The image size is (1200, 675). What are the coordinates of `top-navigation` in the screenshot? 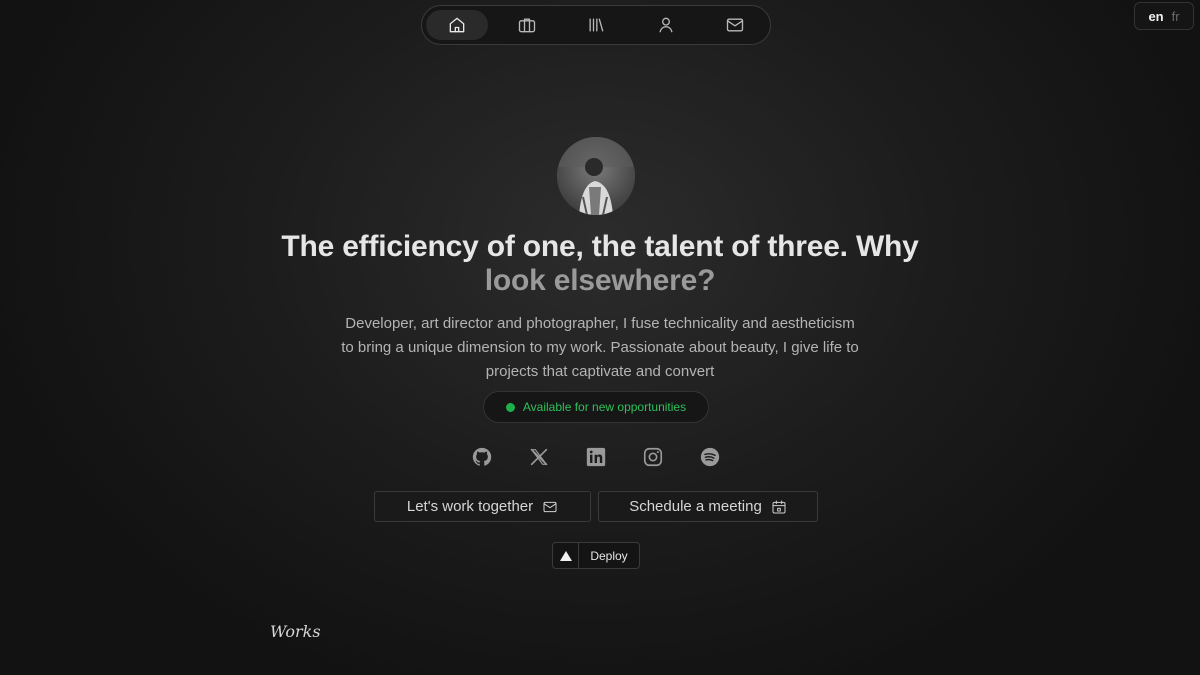 It's located at (596, 25).